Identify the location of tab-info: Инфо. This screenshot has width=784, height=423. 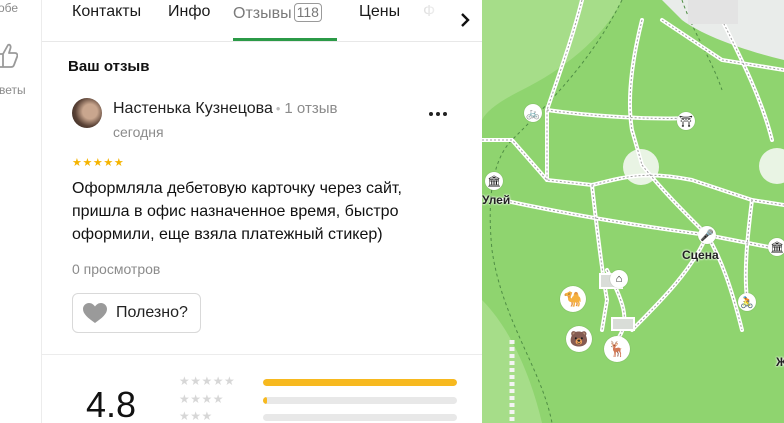
(189, 12).